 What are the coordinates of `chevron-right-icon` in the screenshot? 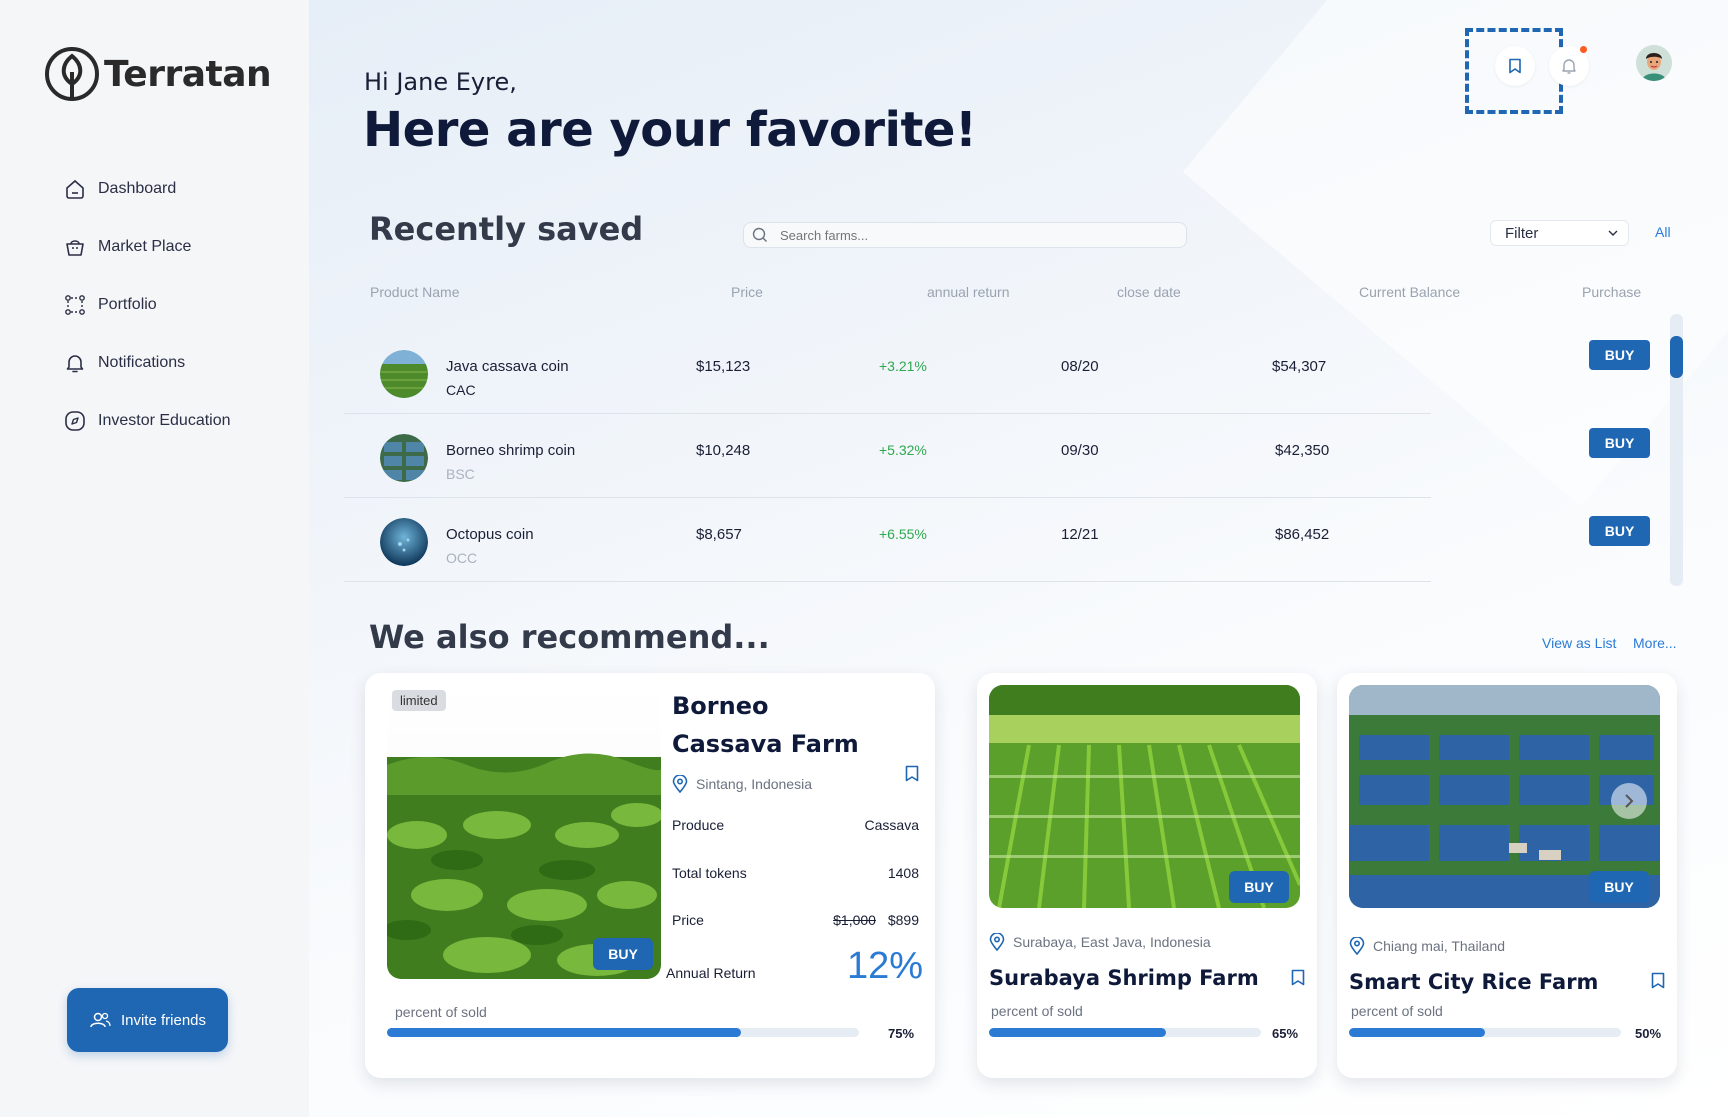 It's located at (1629, 801).